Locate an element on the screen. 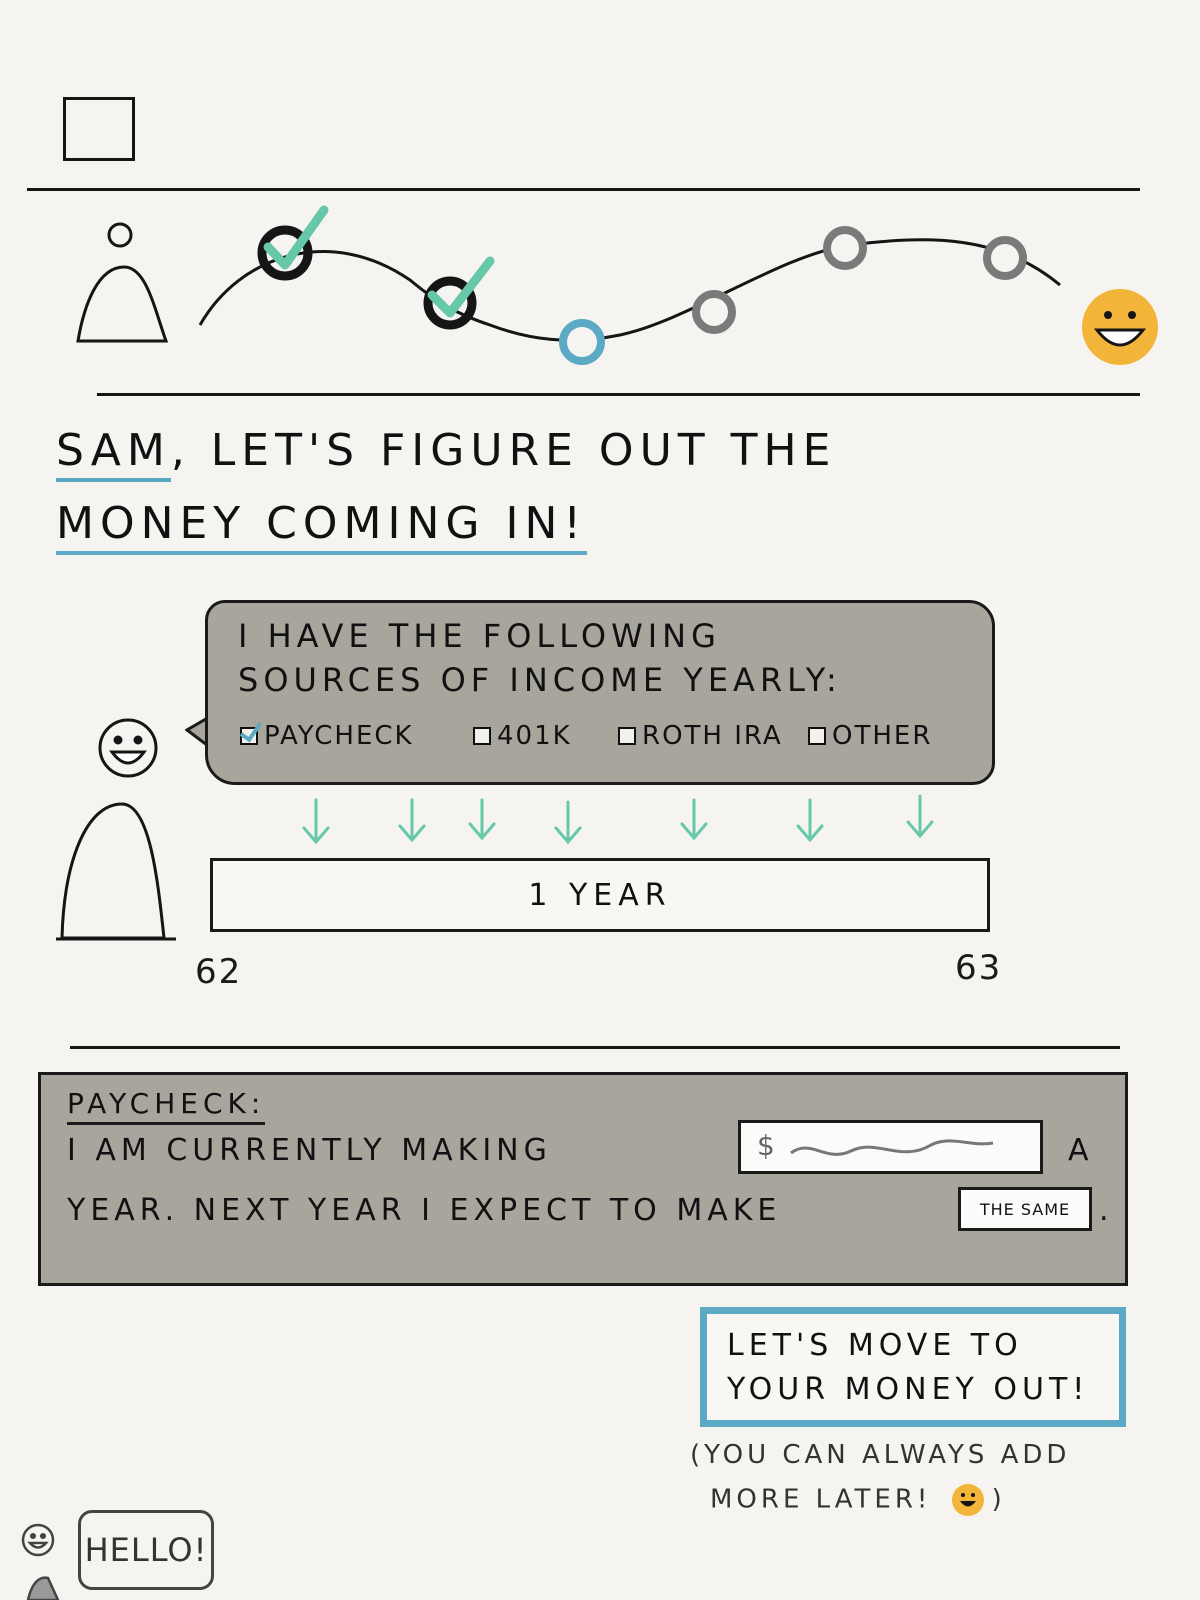 This screenshot has width=1200, height=1600. step-4-upcoming is located at coordinates (714, 312).